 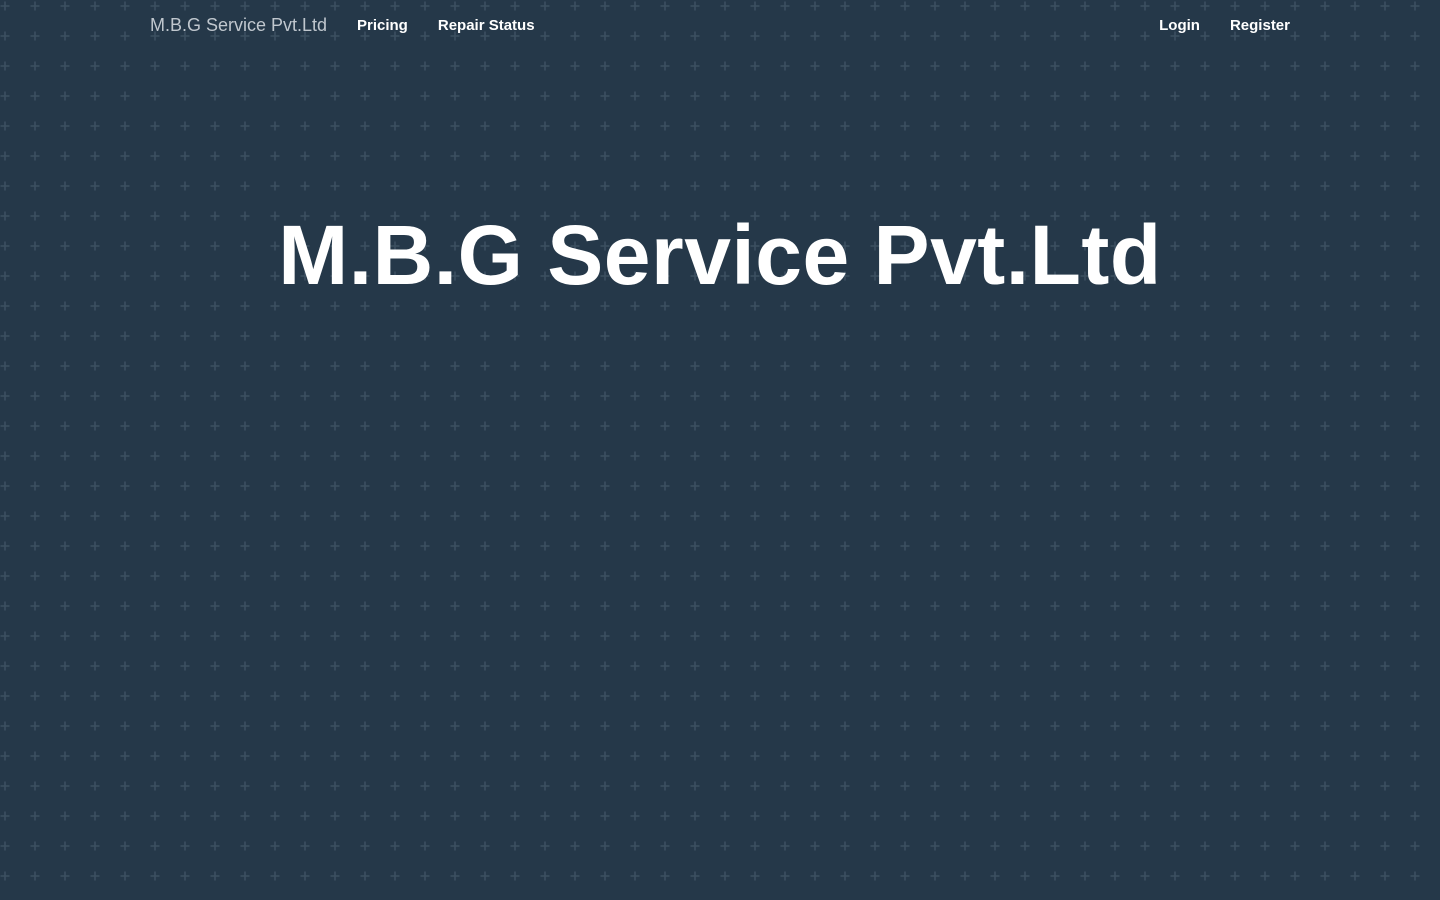 I want to click on nav-link-login: Login, so click(x=1179, y=25).